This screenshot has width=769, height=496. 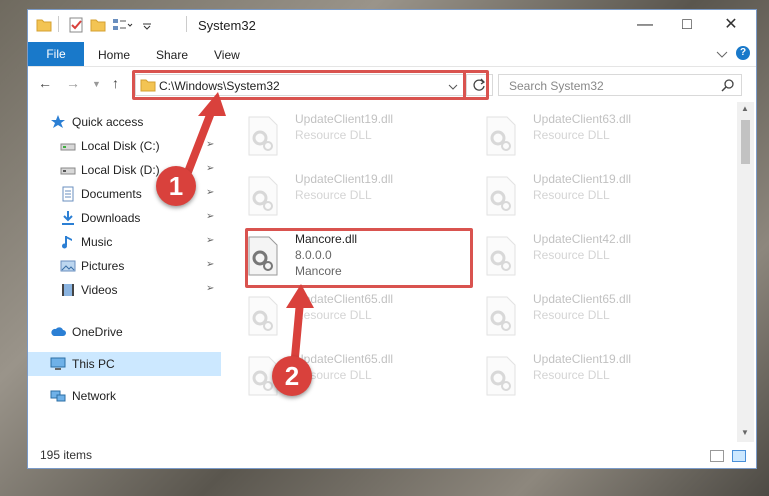 What do you see at coordinates (176, 186) in the screenshot?
I see `callout-step-1: 1` at bounding box center [176, 186].